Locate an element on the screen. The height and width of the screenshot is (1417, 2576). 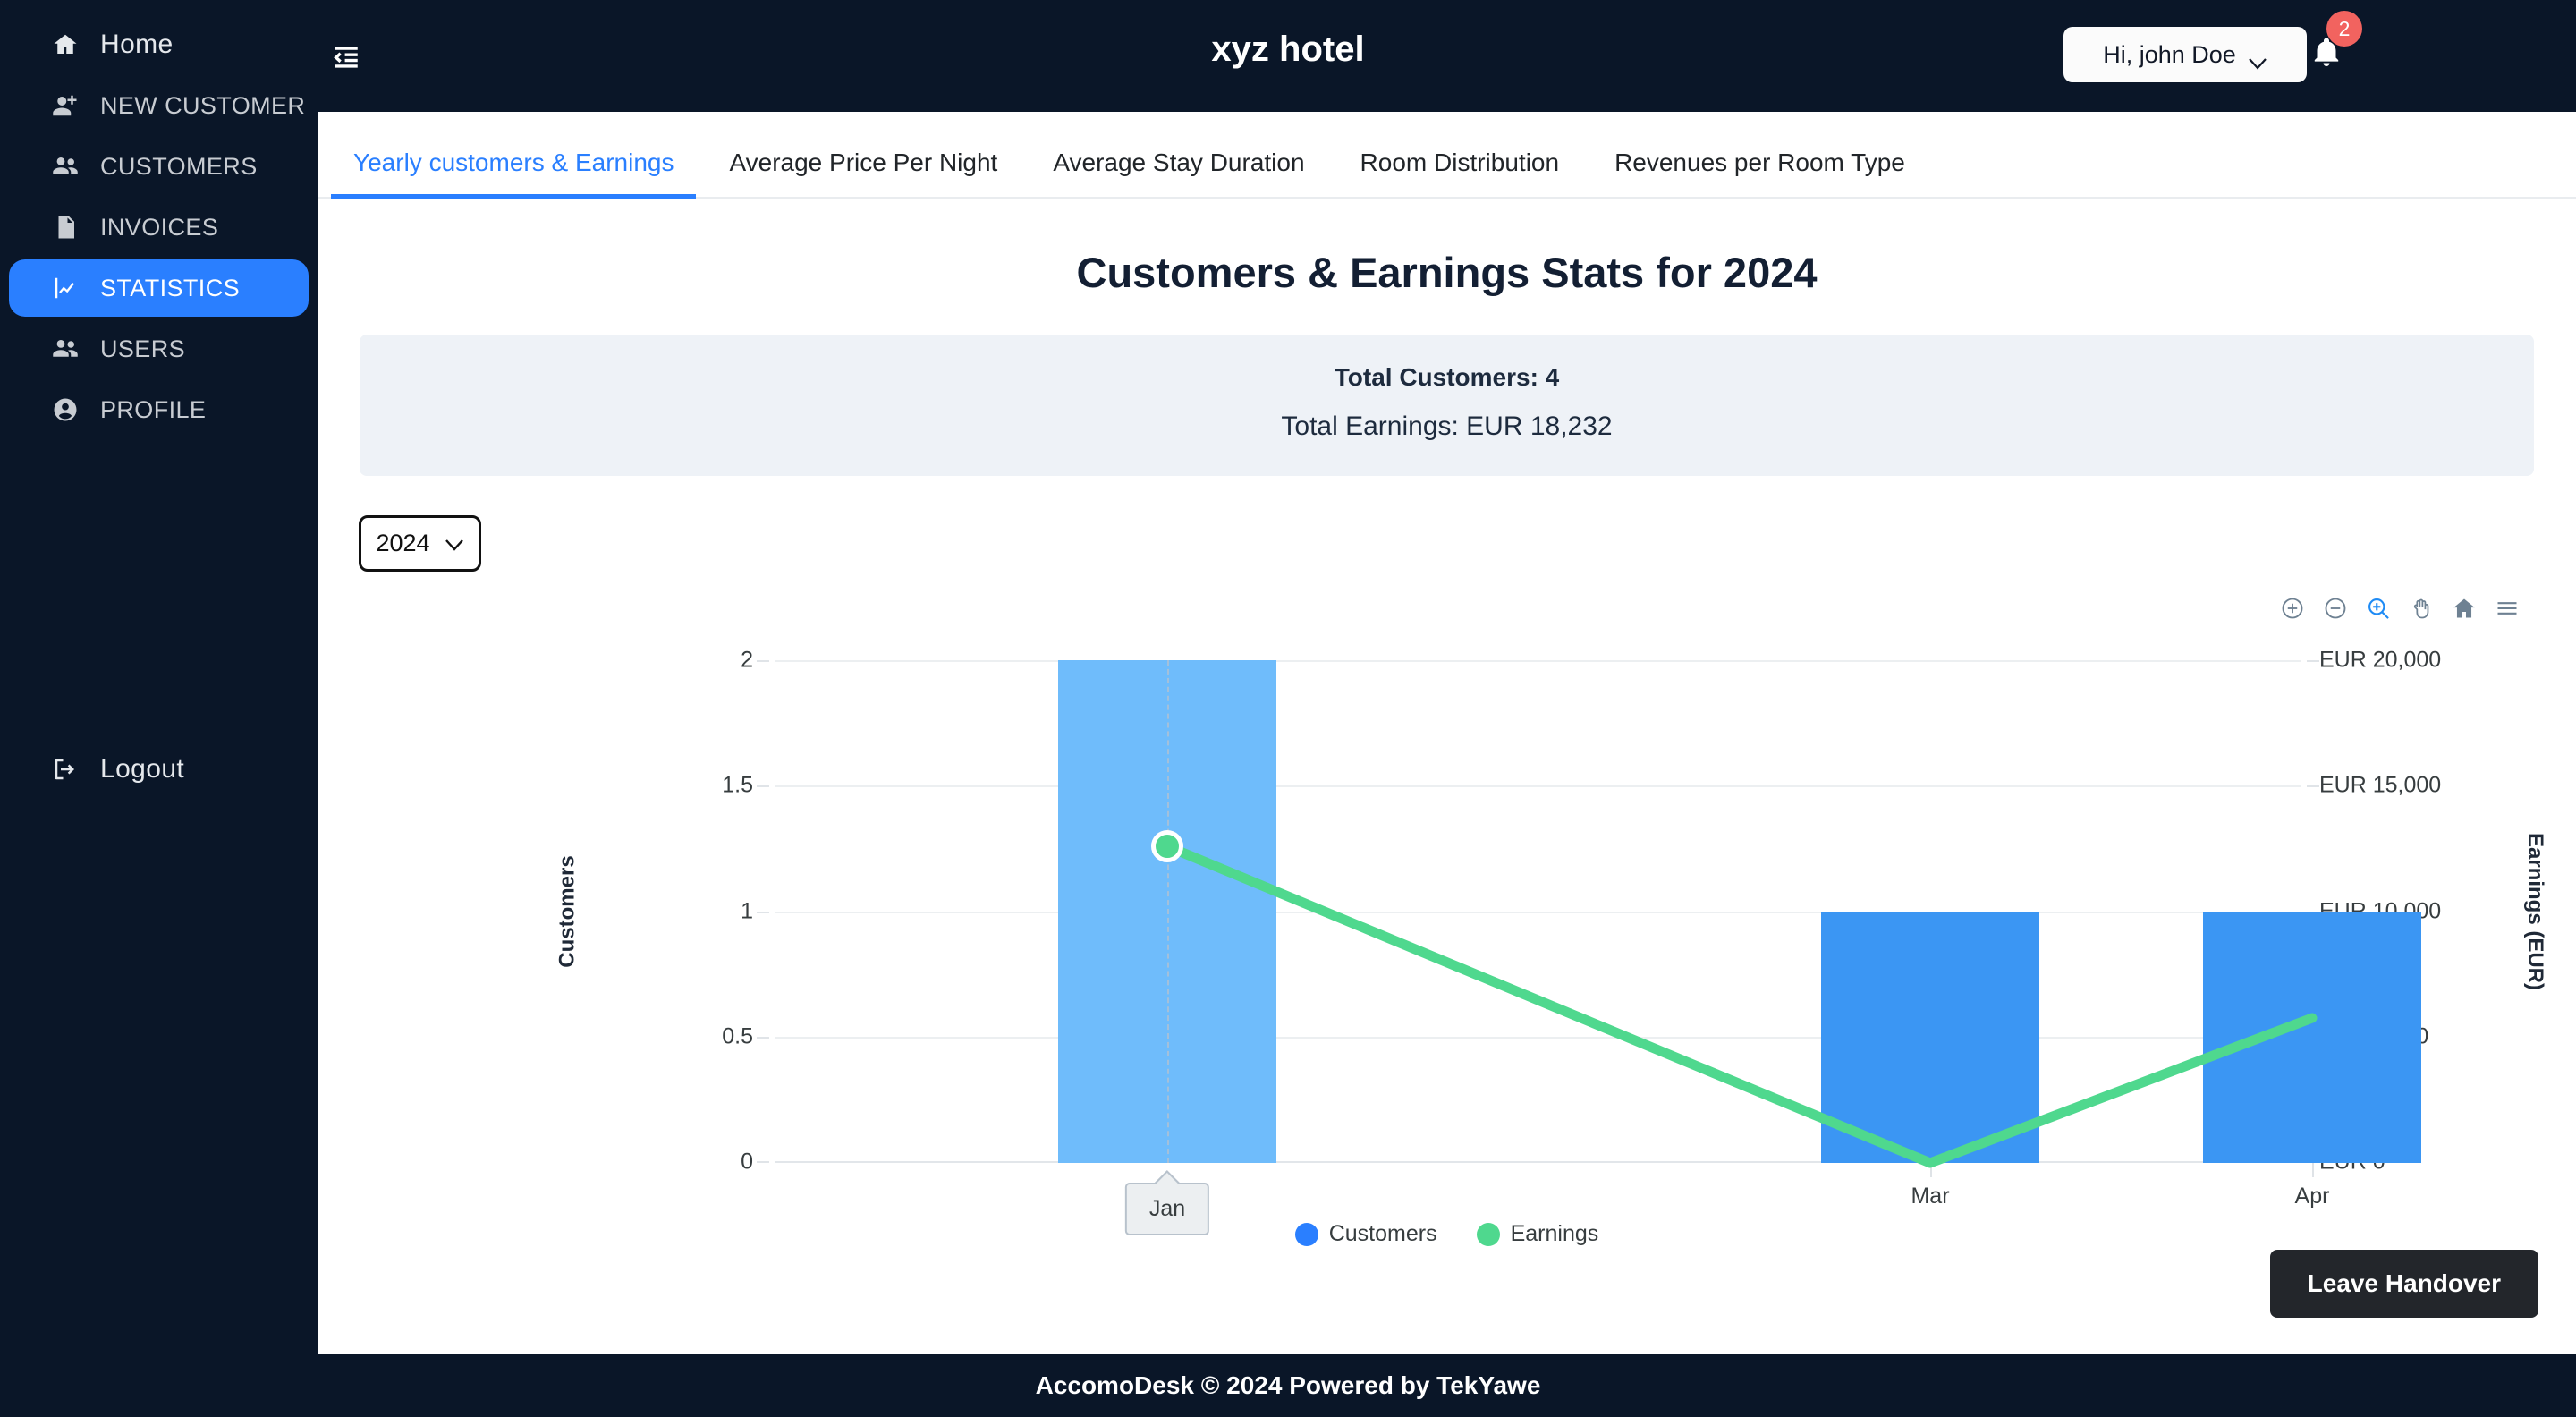
sidebar-item-invoices: INVOICES is located at coordinates (159, 227).